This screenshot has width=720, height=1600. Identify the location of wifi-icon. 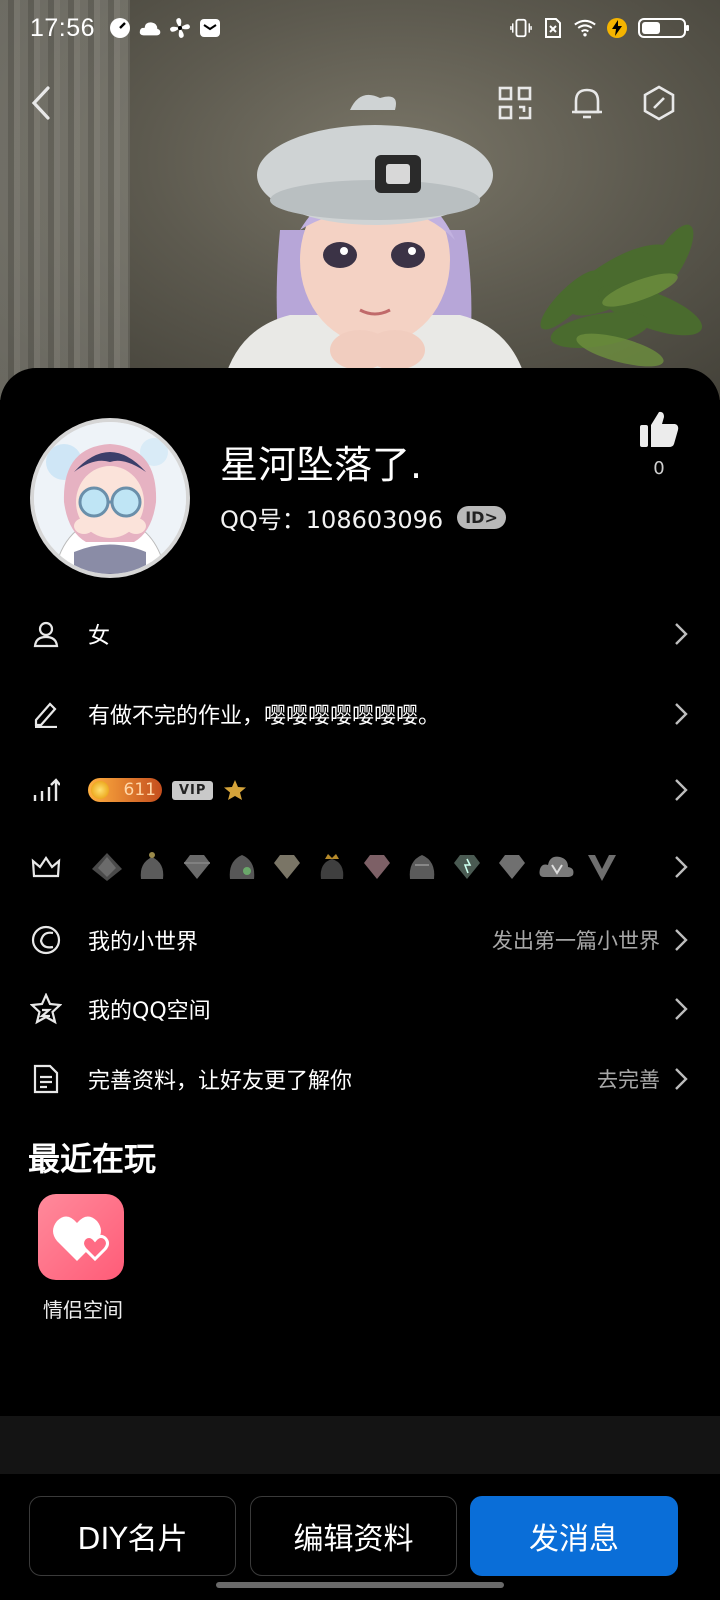
(585, 28).